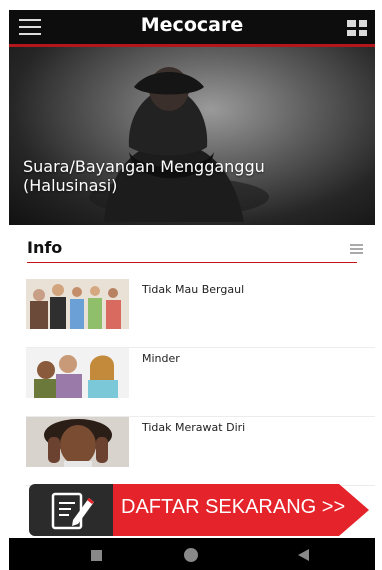 This screenshot has width=382, height=570. I want to click on recents-icon, so click(96, 555).